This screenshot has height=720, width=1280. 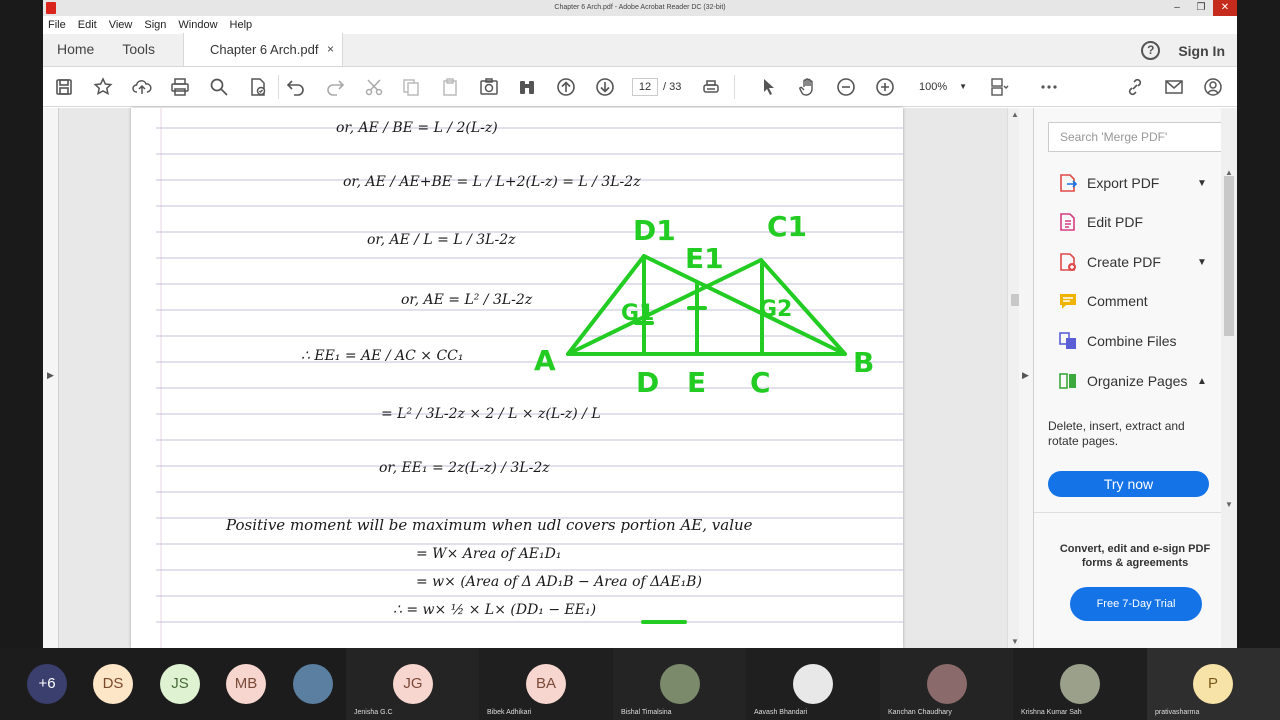 What do you see at coordinates (1136, 604) in the screenshot?
I see `free-trial-button: Free 7-Day Trial` at bounding box center [1136, 604].